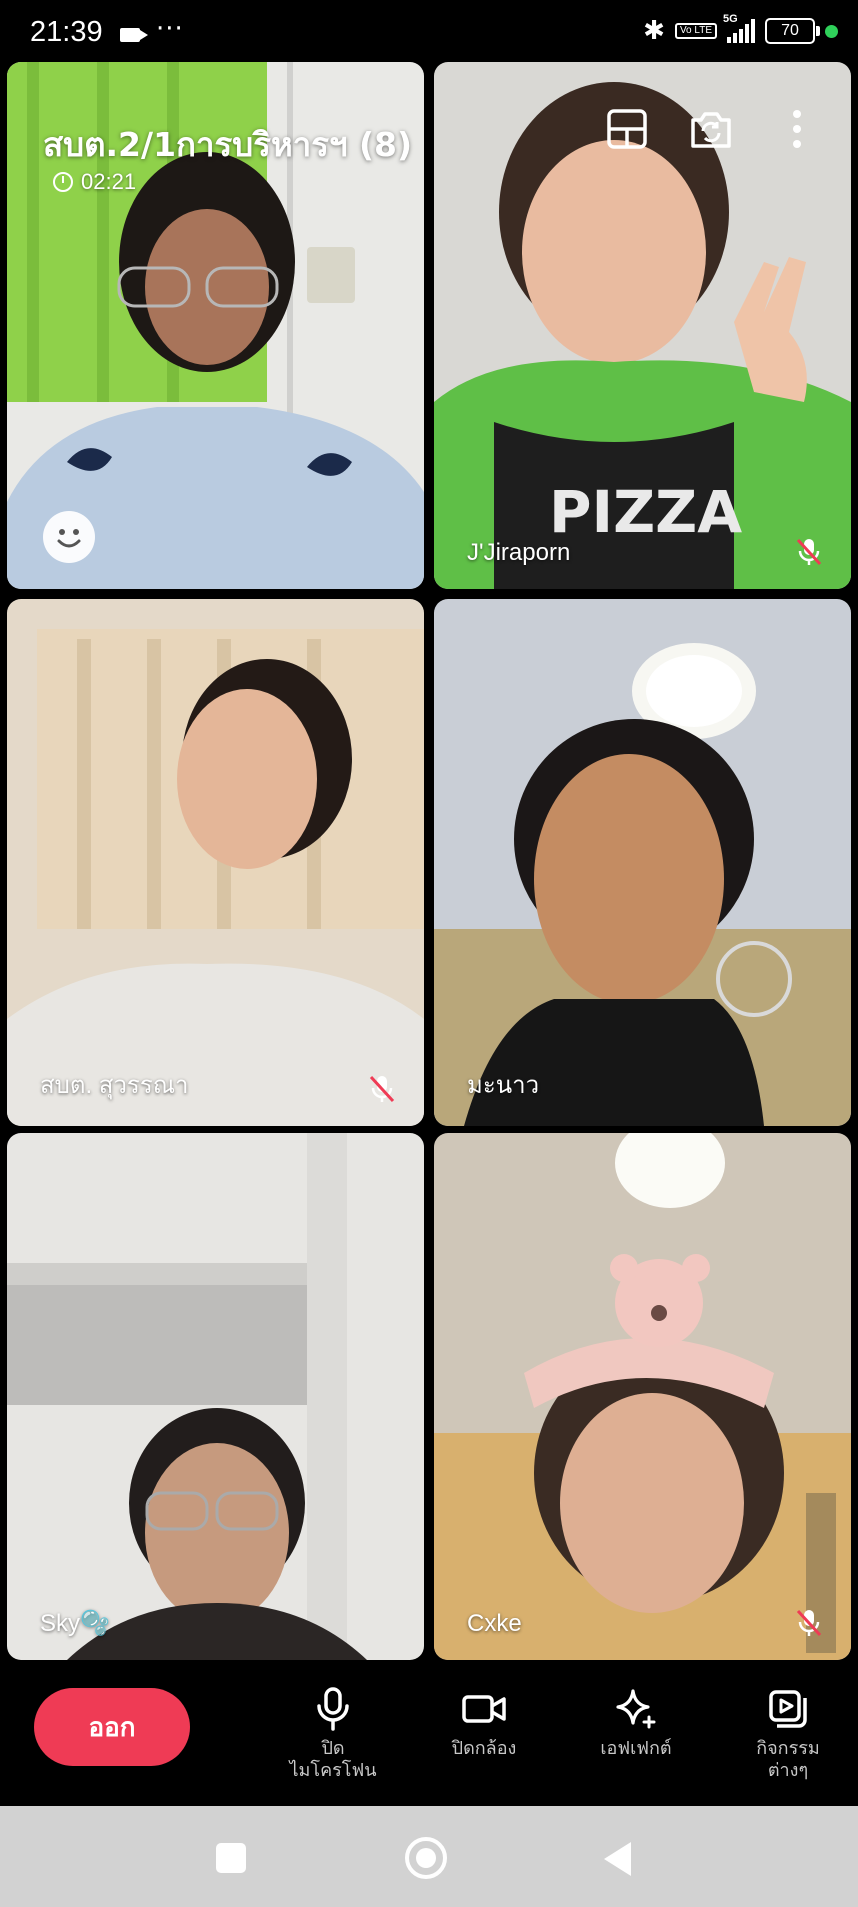 The width and height of the screenshot is (858, 1907). I want to click on participant-name: Cxke, so click(494, 1623).